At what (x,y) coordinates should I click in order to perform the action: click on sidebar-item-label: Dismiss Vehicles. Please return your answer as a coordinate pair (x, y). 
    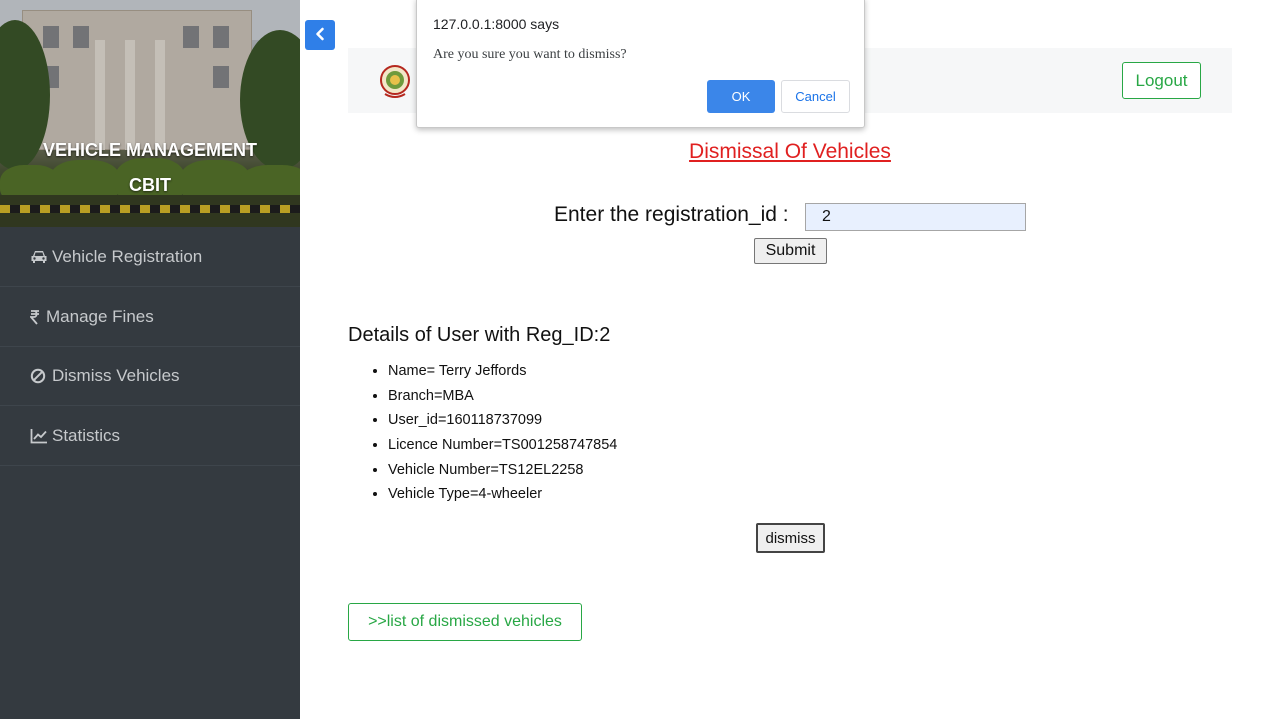
    Looking at the image, I should click on (116, 375).